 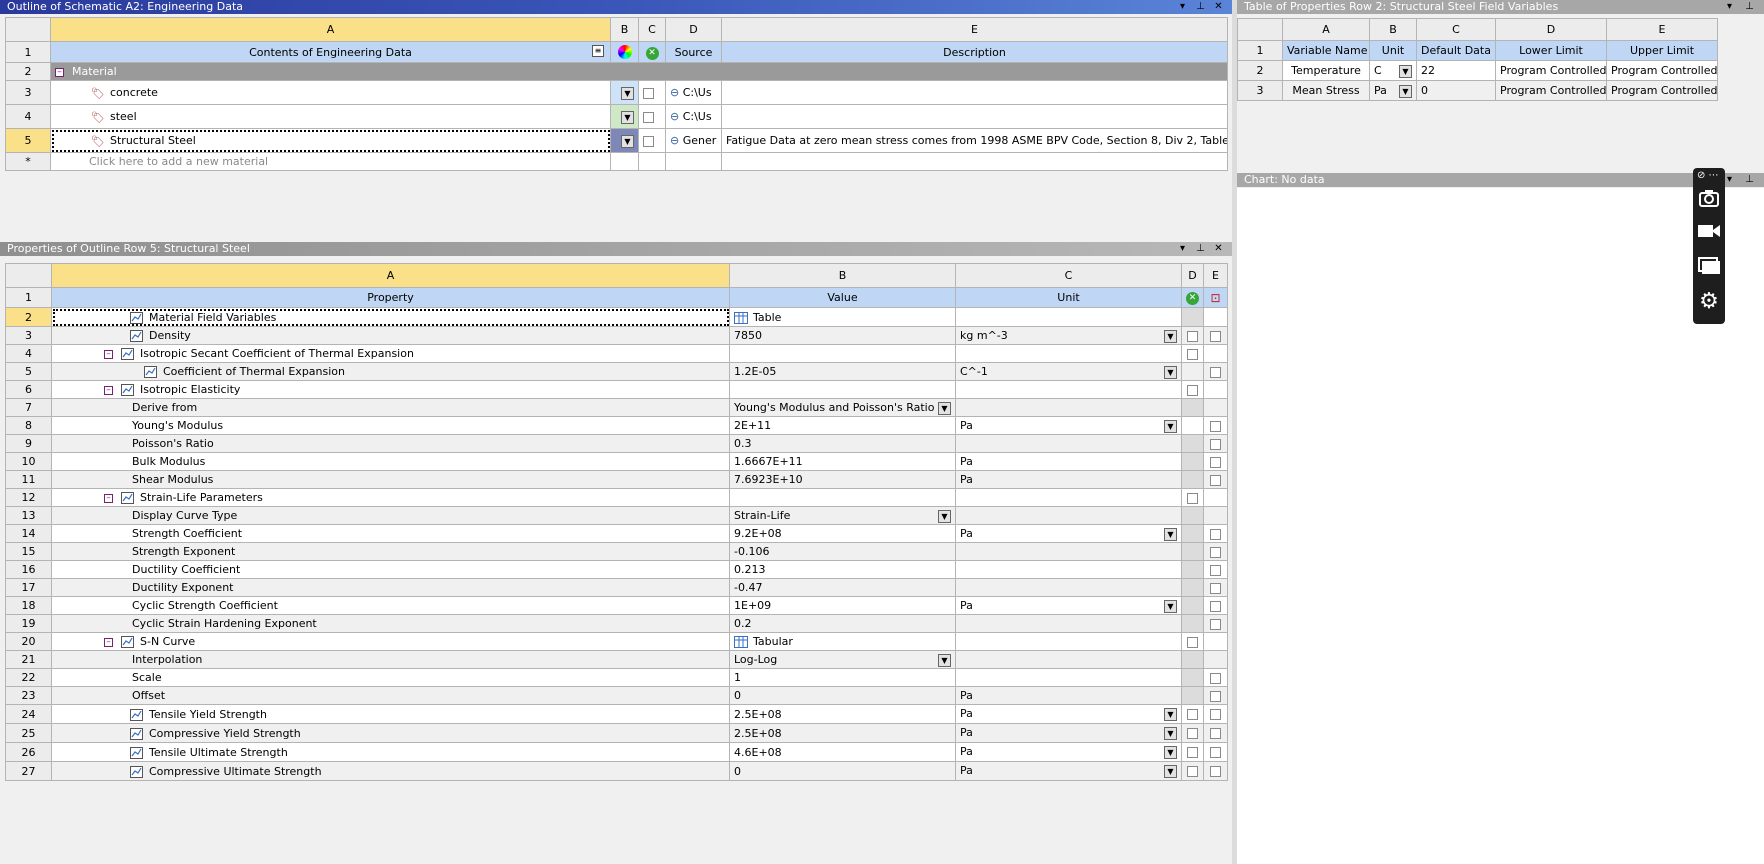 What do you see at coordinates (1200, 249) in the screenshot?
I see `properties-pin-icon: ⊥` at bounding box center [1200, 249].